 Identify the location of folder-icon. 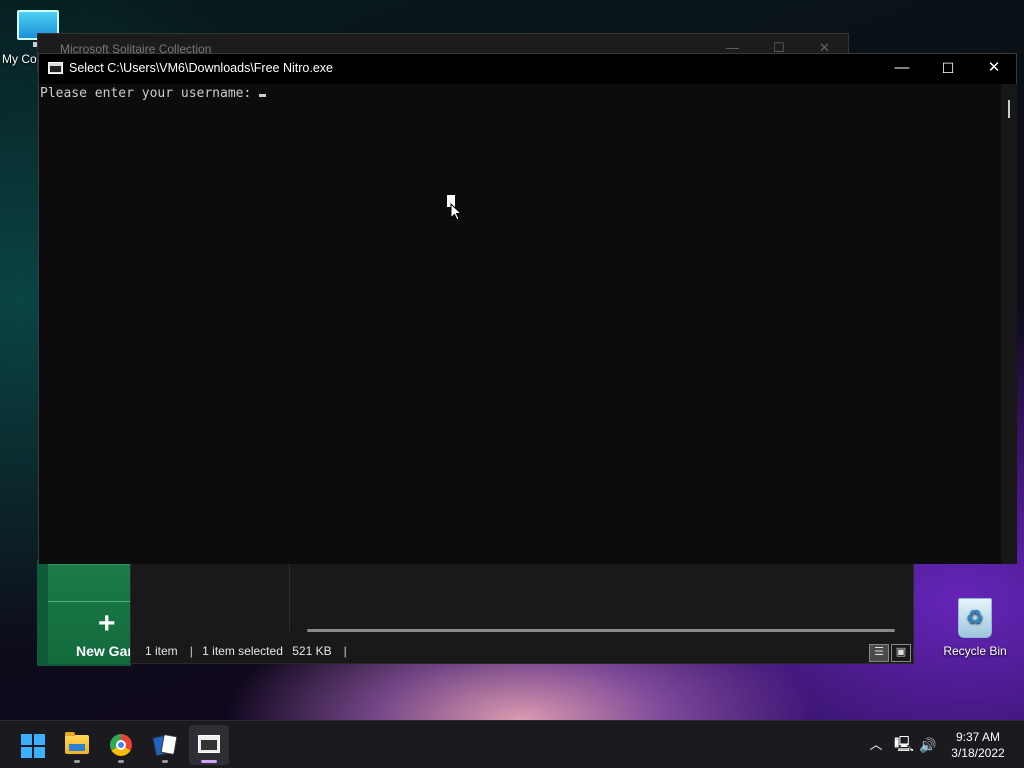
(77, 743).